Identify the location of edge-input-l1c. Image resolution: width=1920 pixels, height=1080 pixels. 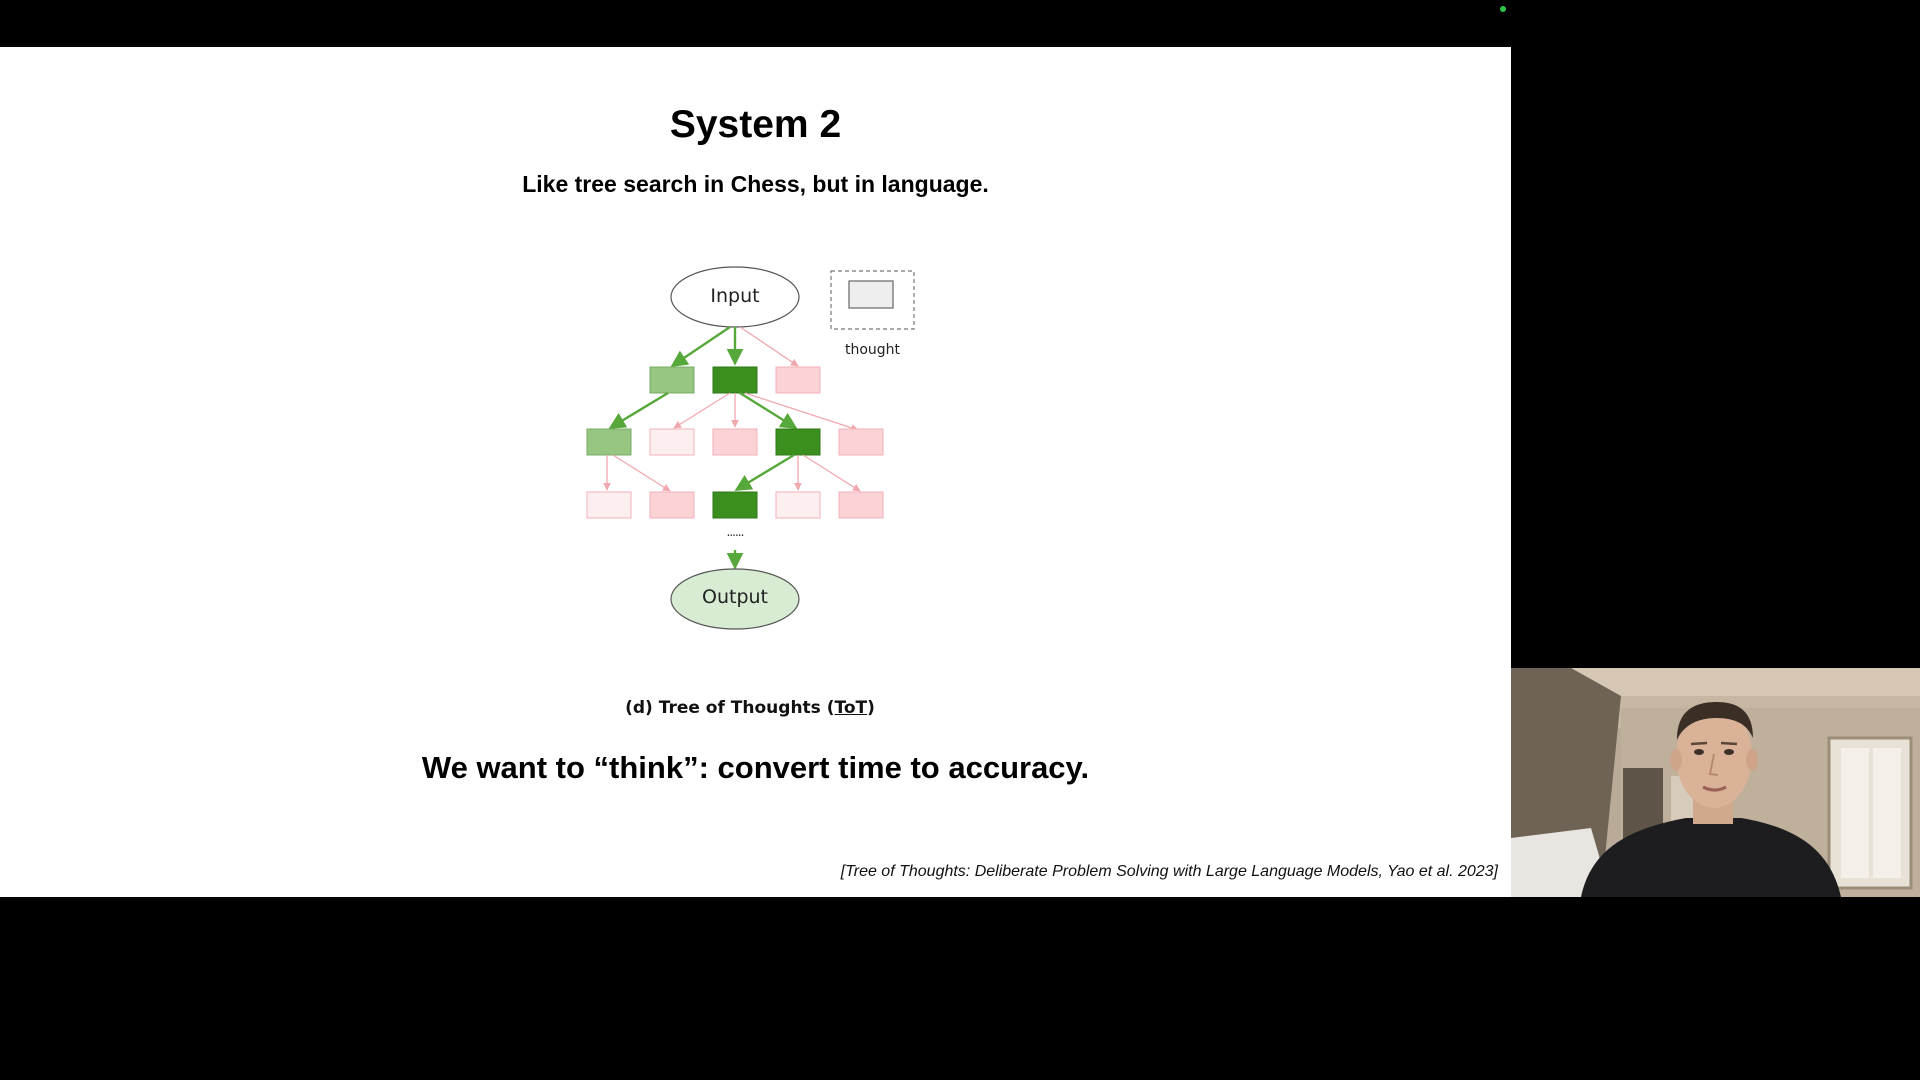
(769, 346).